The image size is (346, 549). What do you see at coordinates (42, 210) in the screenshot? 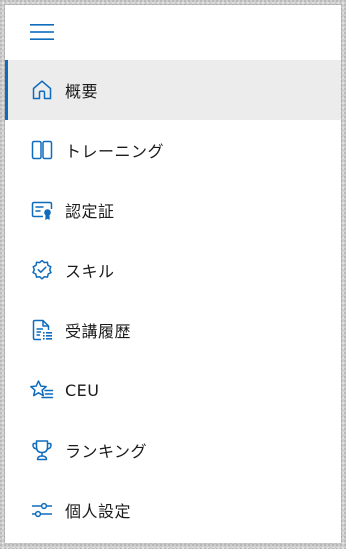
I see `certificate-icon` at bounding box center [42, 210].